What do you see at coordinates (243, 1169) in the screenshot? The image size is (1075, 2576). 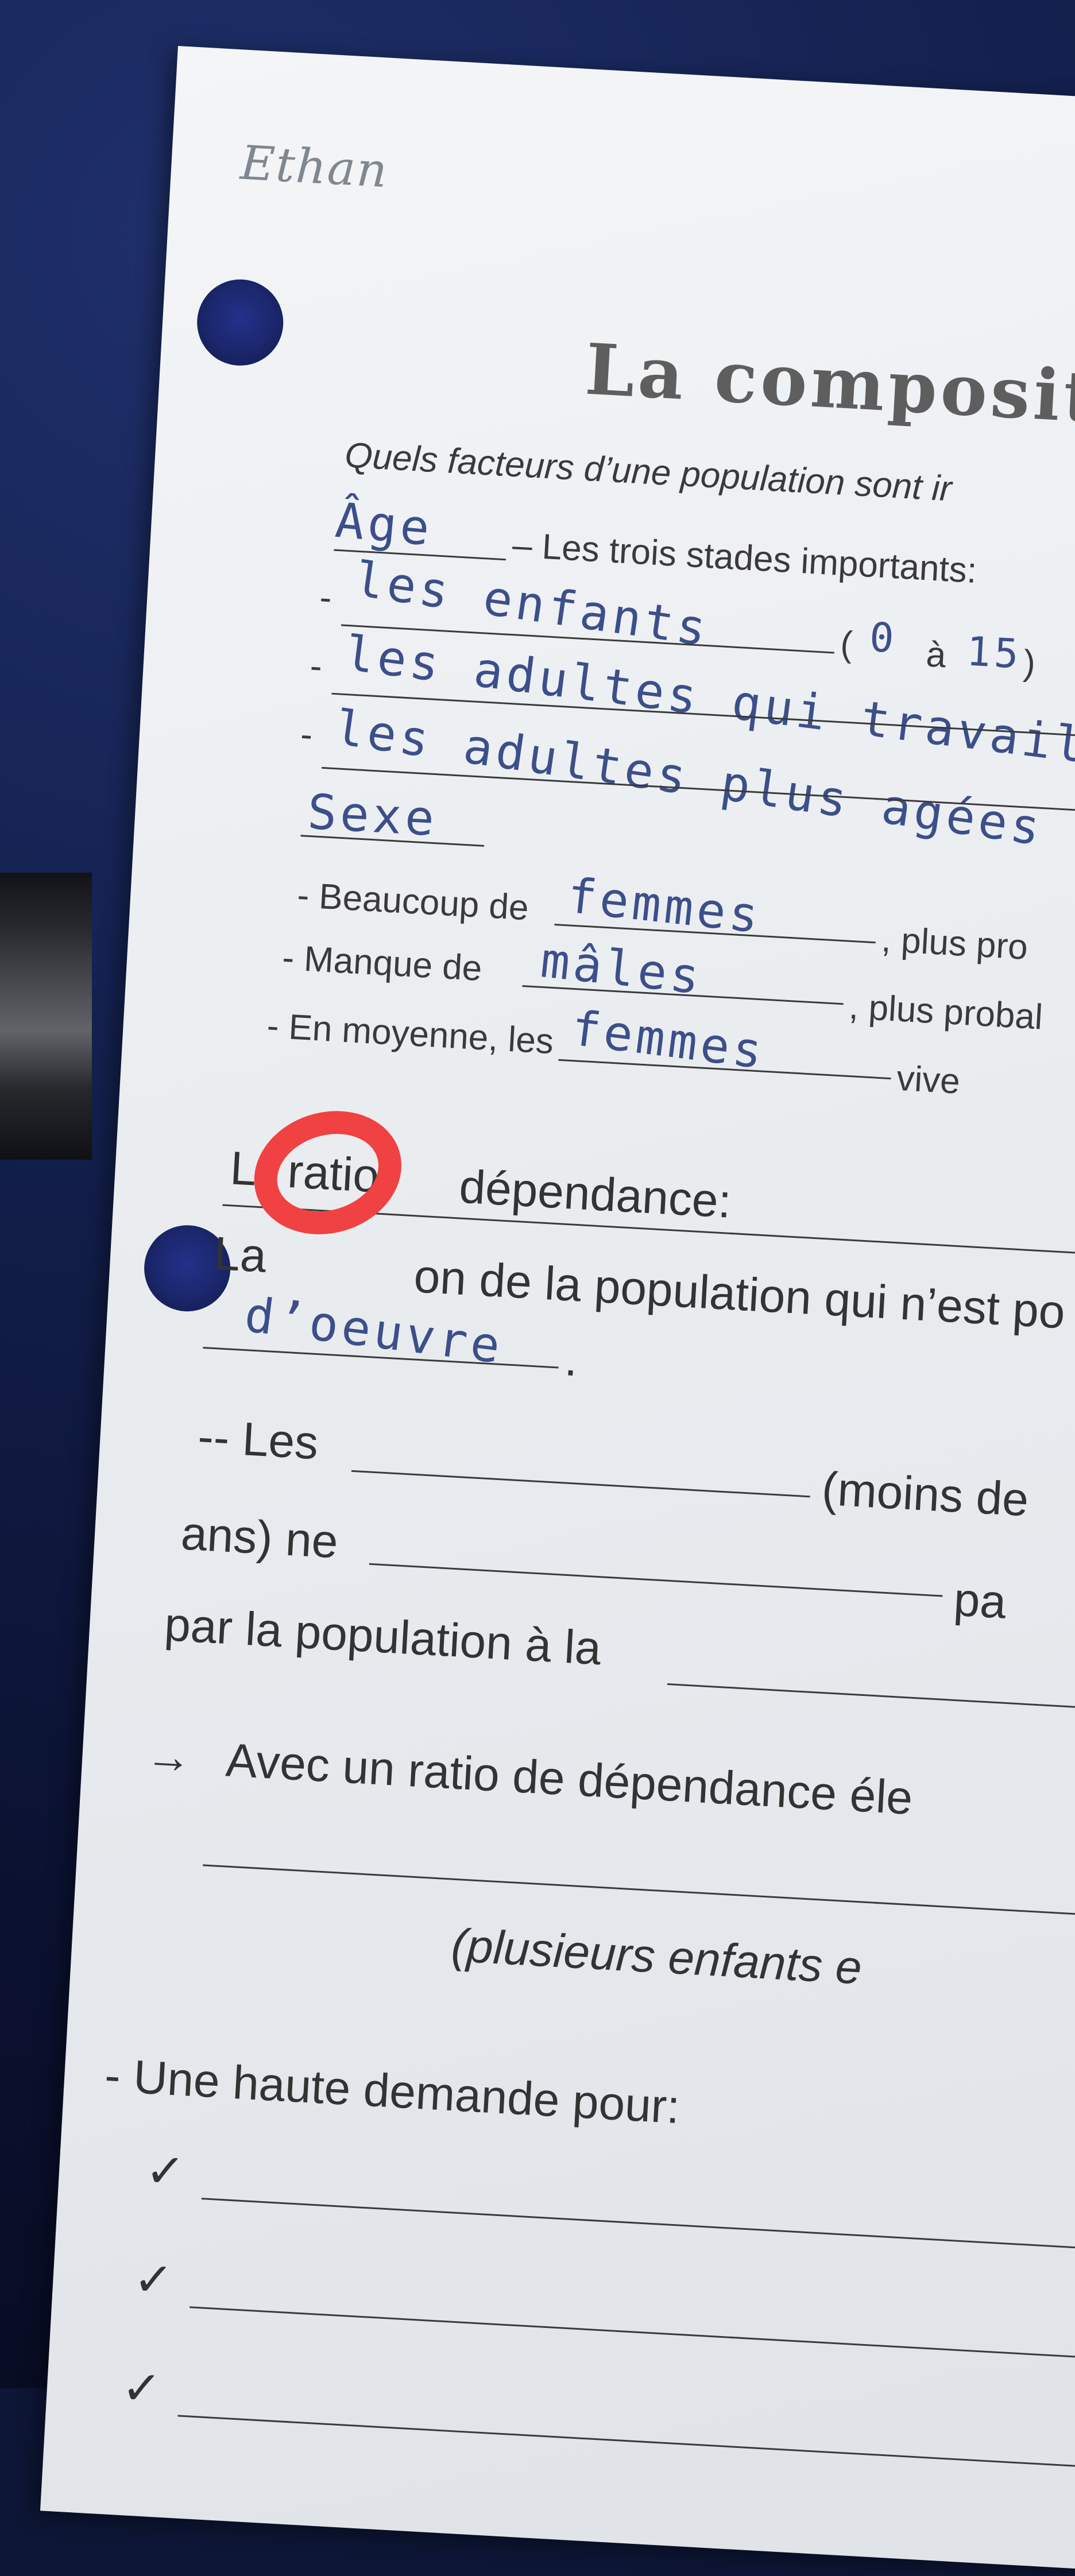 I see `ratio-heading-left: L` at bounding box center [243, 1169].